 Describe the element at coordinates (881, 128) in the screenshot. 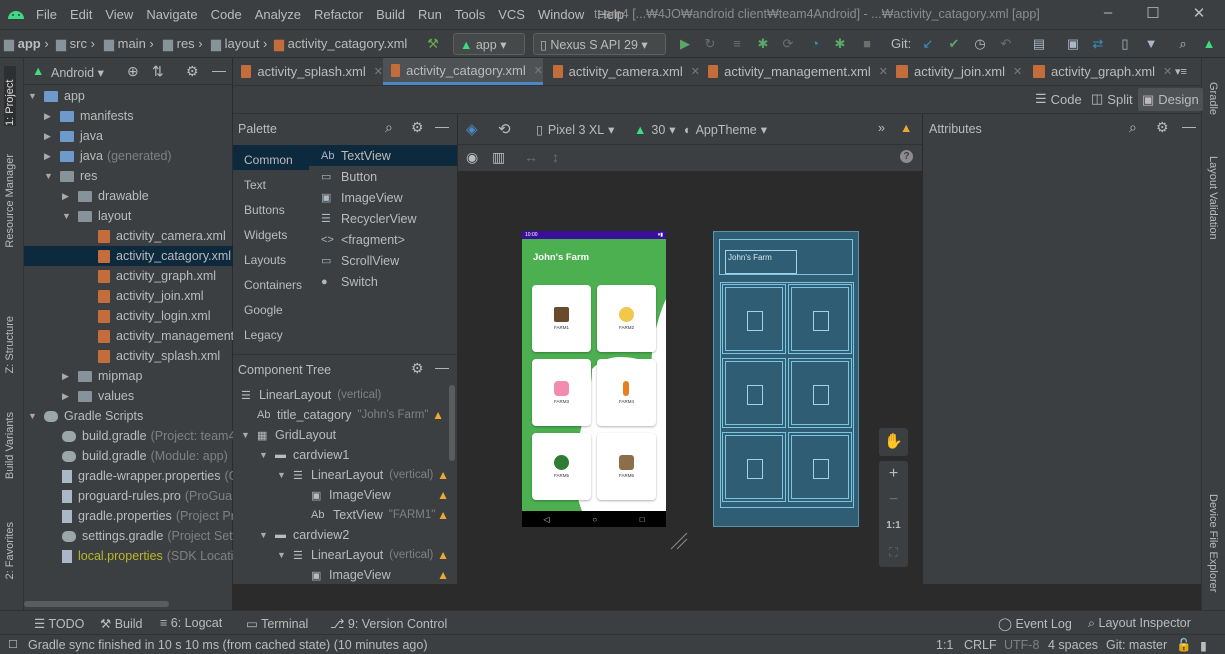

I see `overflow-icon: »` at that location.